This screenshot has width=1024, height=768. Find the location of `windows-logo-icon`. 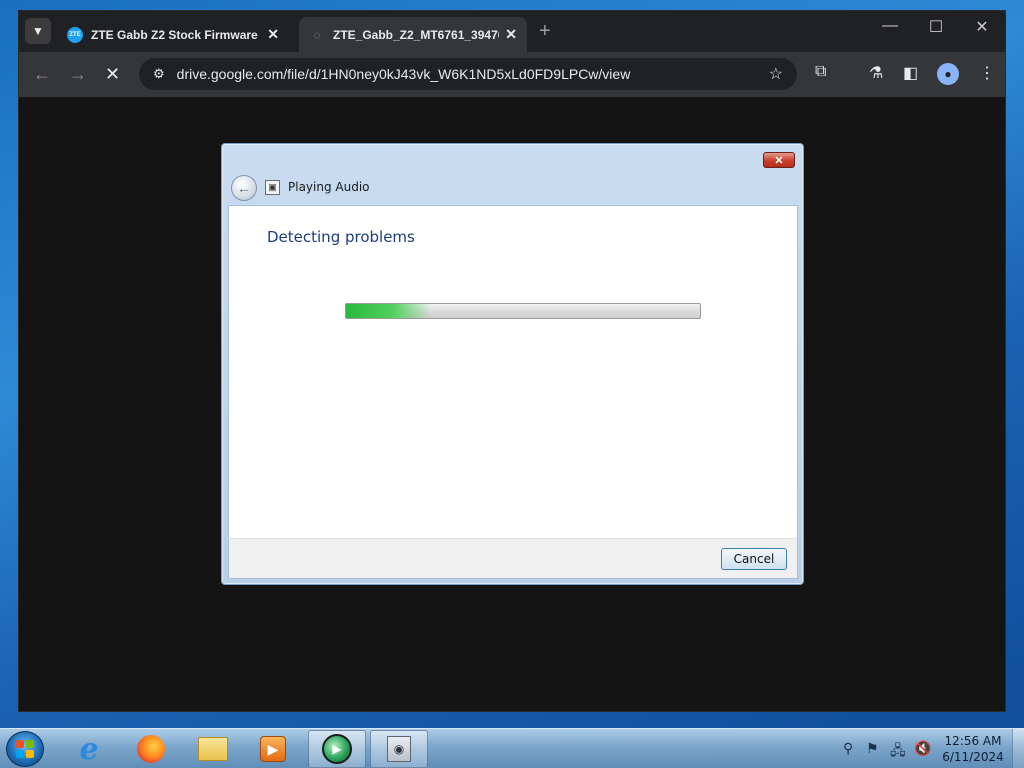

windows-logo-icon is located at coordinates (25, 749).